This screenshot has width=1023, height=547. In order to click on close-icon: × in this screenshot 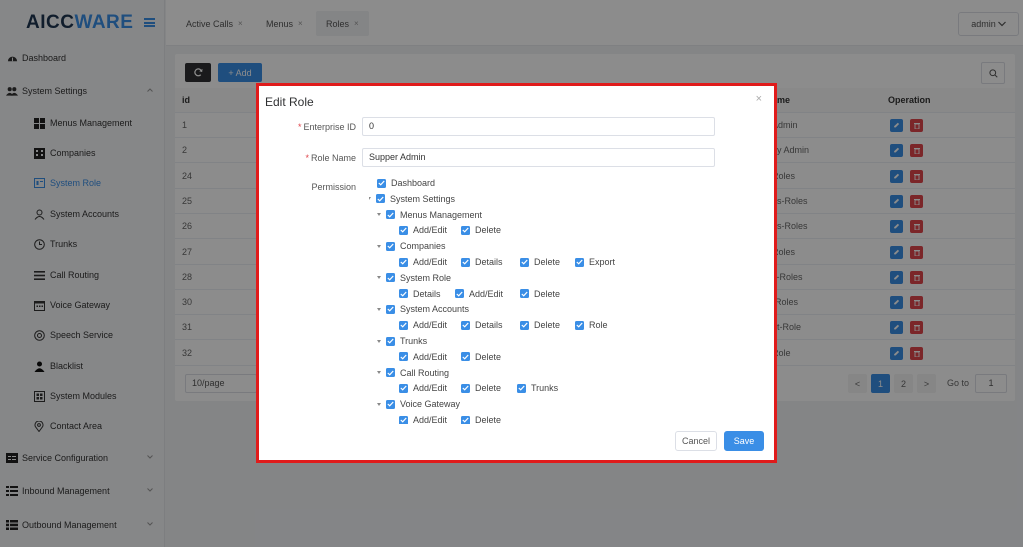, I will do `click(759, 99)`.